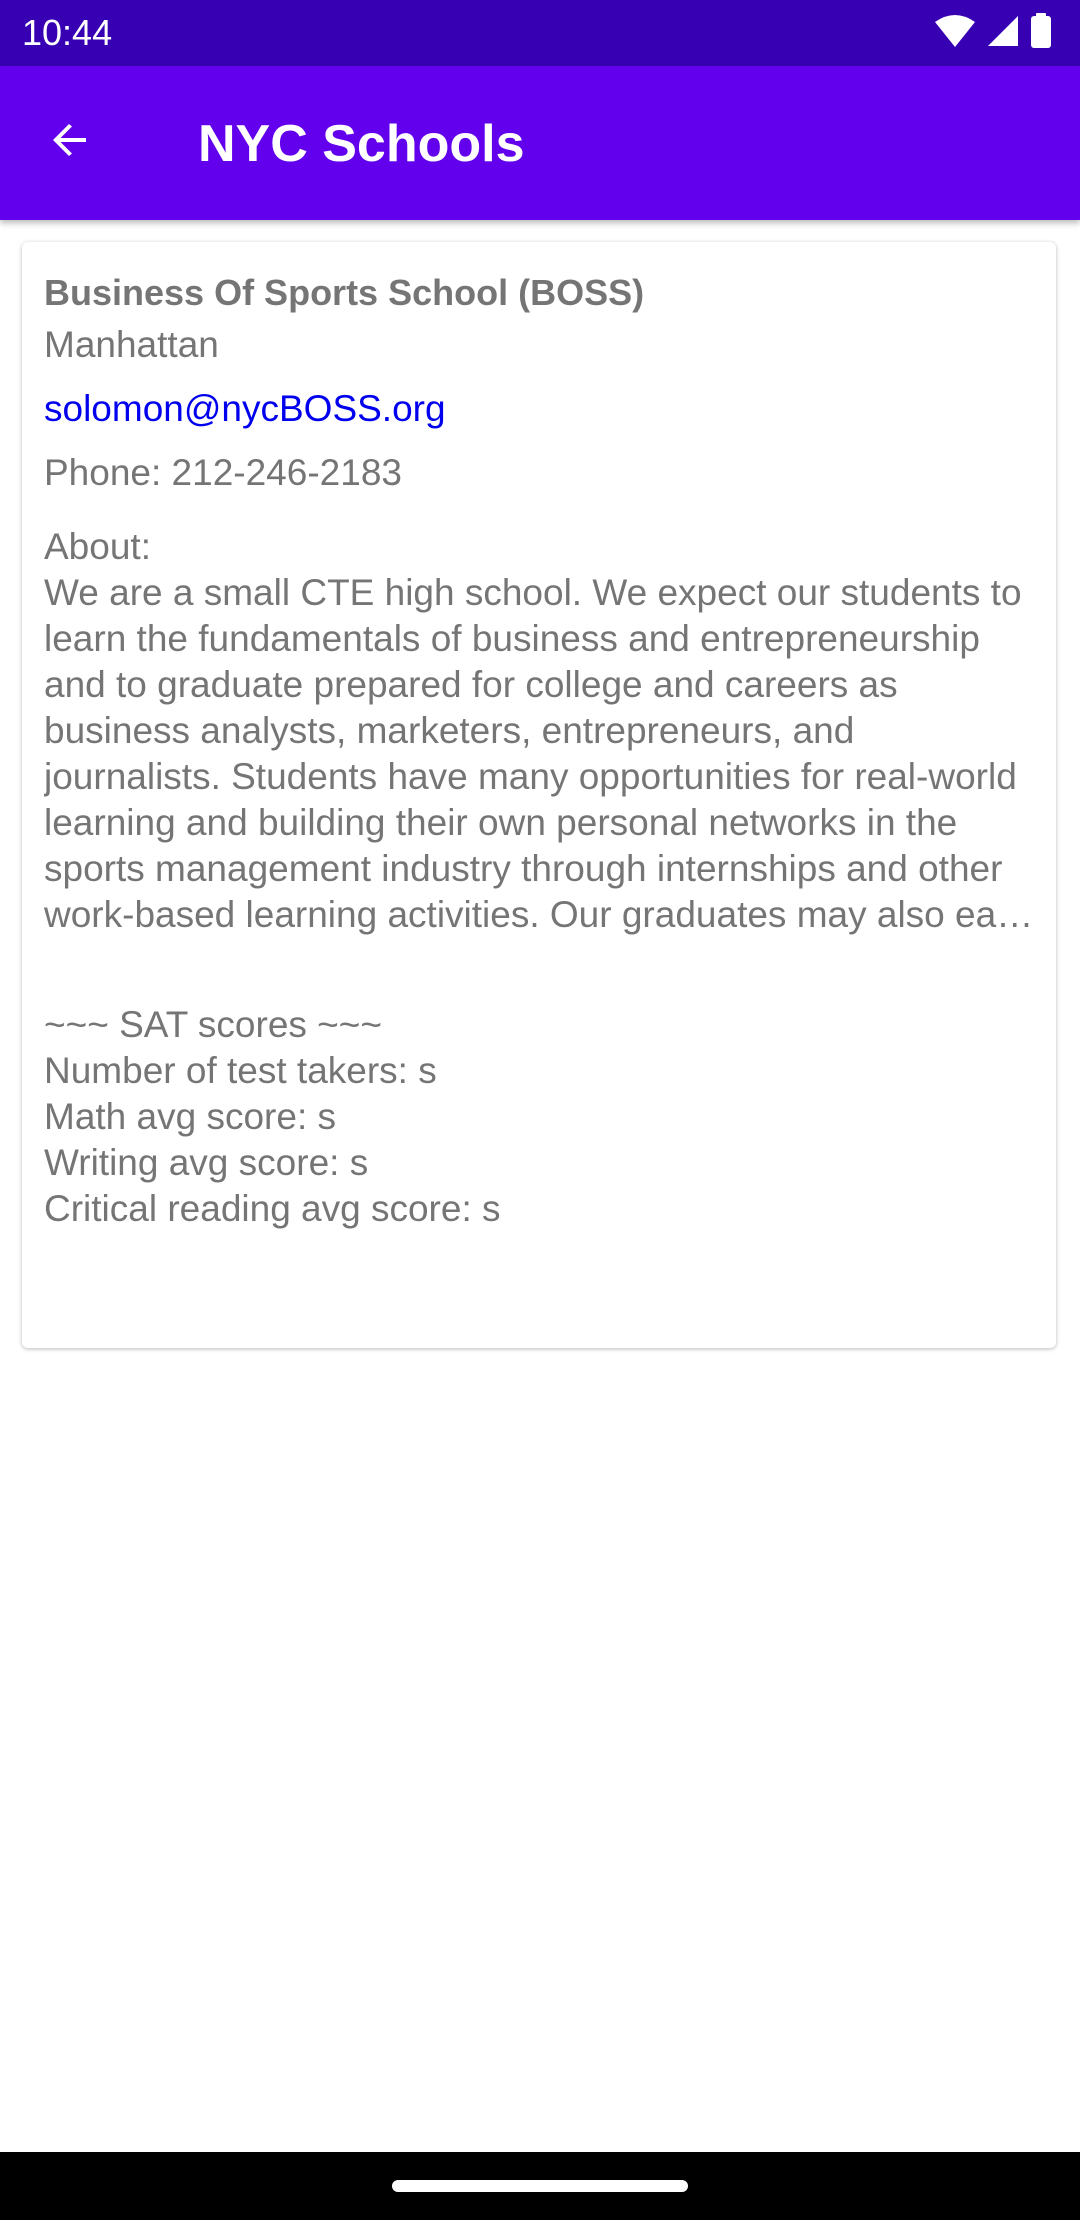 This screenshot has height=2220, width=1080. What do you see at coordinates (1041, 33) in the screenshot?
I see `battery-icon` at bounding box center [1041, 33].